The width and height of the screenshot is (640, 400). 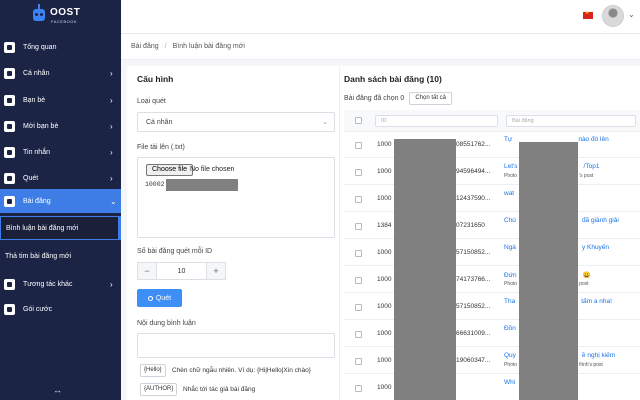 What do you see at coordinates (60, 152) in the screenshot?
I see `sidebar-item-messages: Tin nhắn ›` at bounding box center [60, 152].